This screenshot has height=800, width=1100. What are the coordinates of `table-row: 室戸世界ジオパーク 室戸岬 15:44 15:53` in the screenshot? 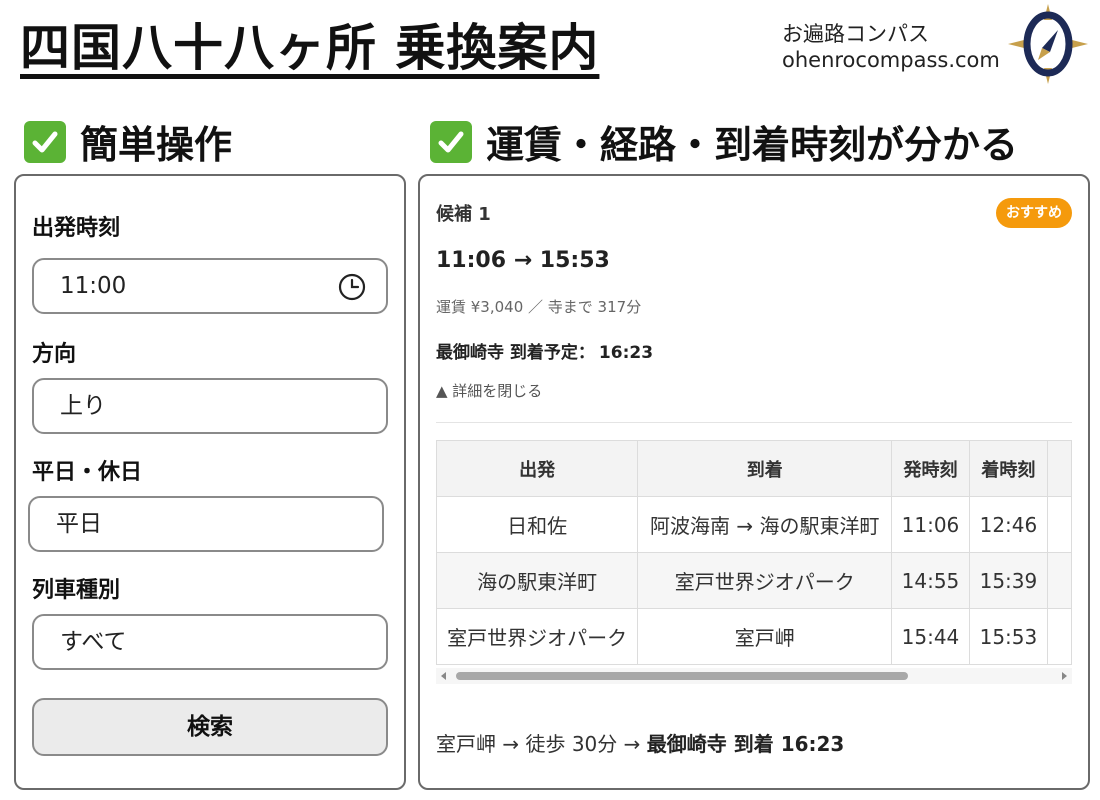 It's located at (754, 636).